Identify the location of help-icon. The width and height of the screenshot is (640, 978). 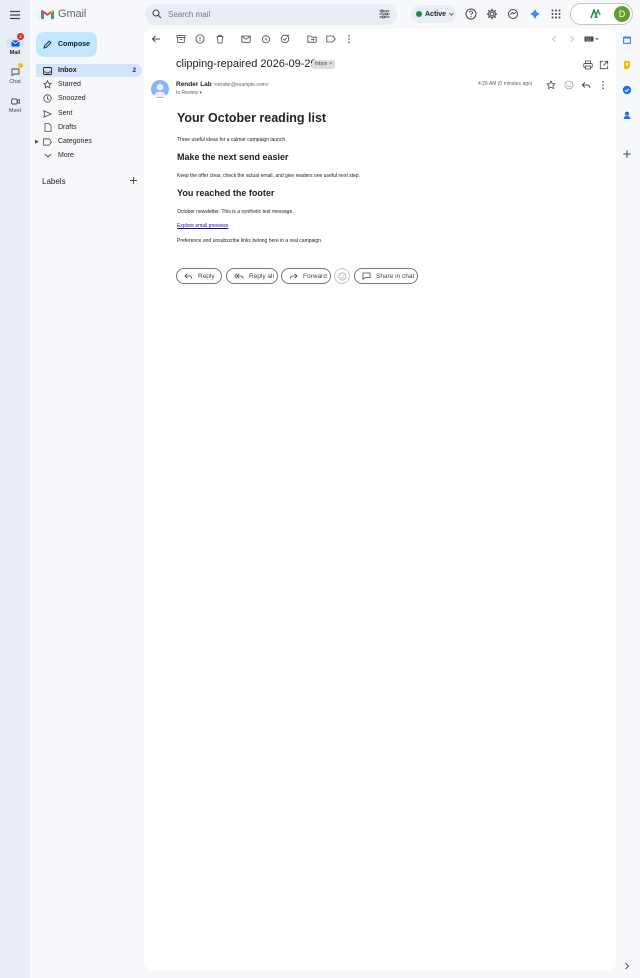
(471, 14).